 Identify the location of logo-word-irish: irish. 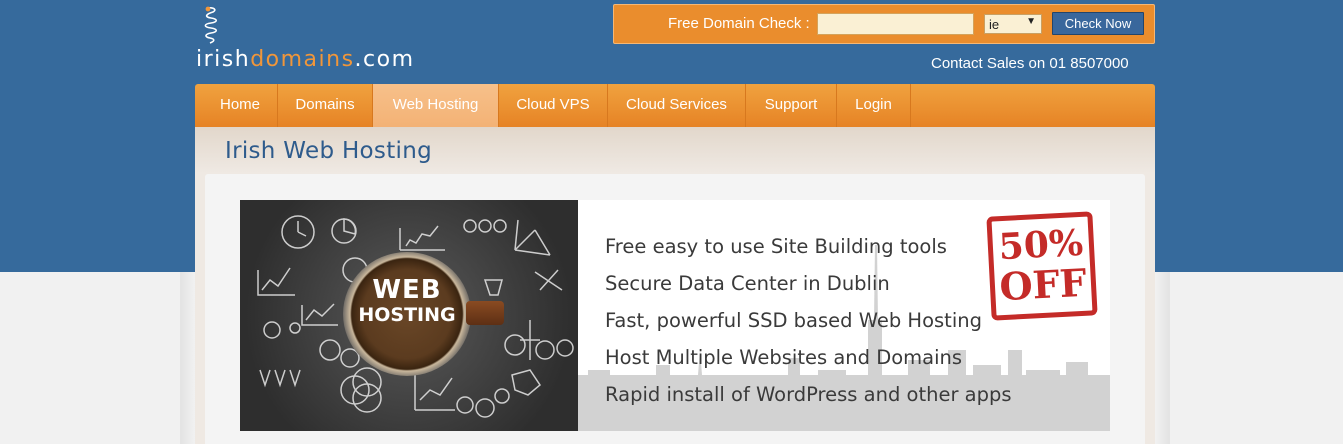
(223, 59).